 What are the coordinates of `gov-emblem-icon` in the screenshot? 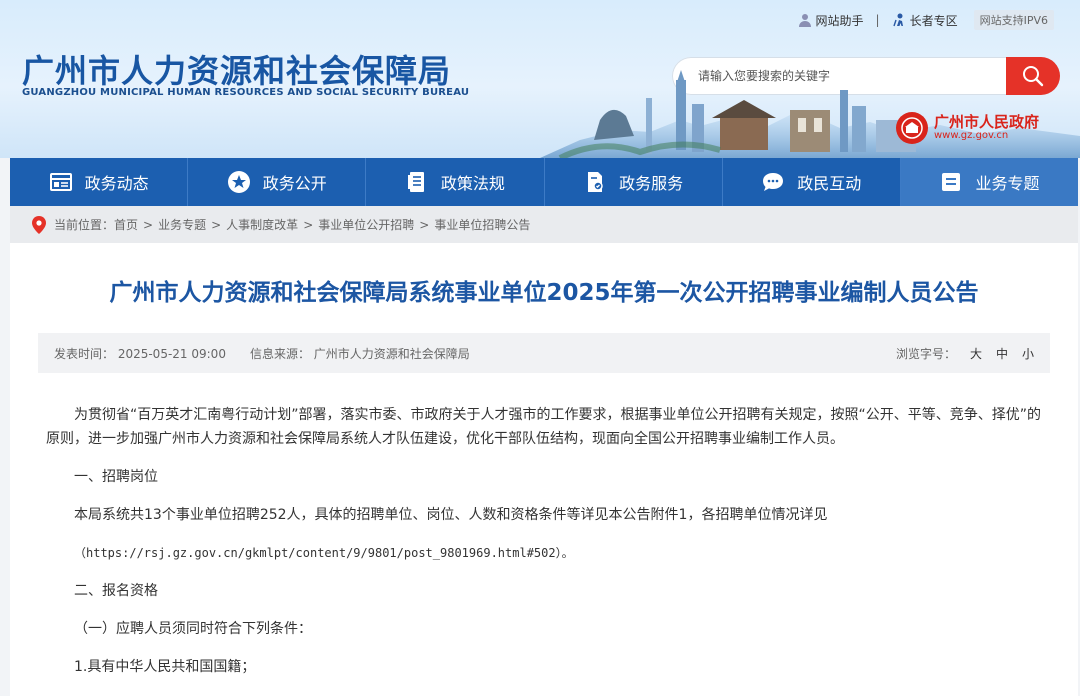 It's located at (912, 128).